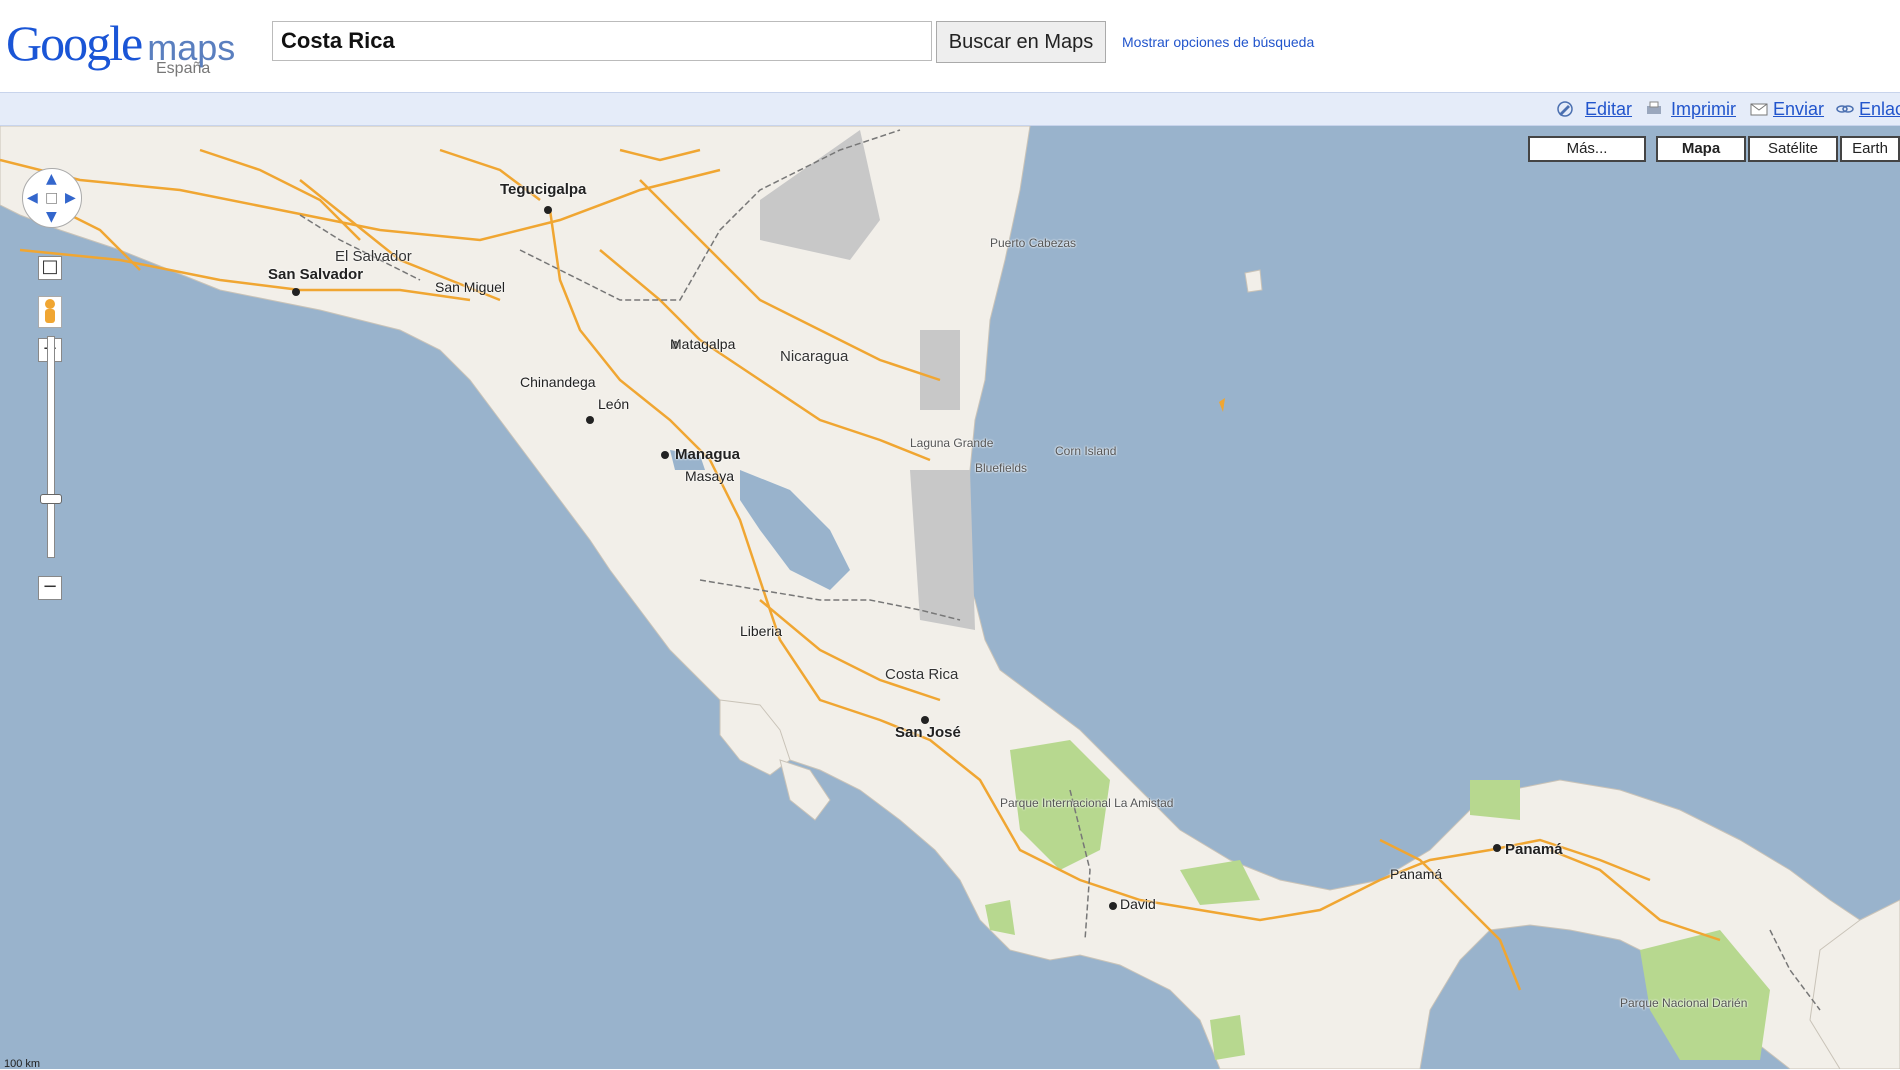  I want to click on park-panama-north, so click(1495, 800).